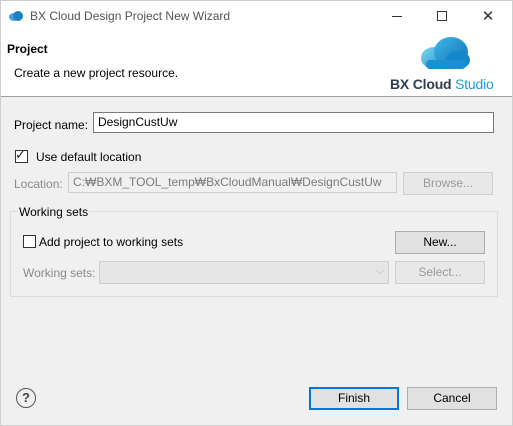 The image size is (513, 426). What do you see at coordinates (130, 16) in the screenshot?
I see `window-title: BX Cloud Design Project New Wizard` at bounding box center [130, 16].